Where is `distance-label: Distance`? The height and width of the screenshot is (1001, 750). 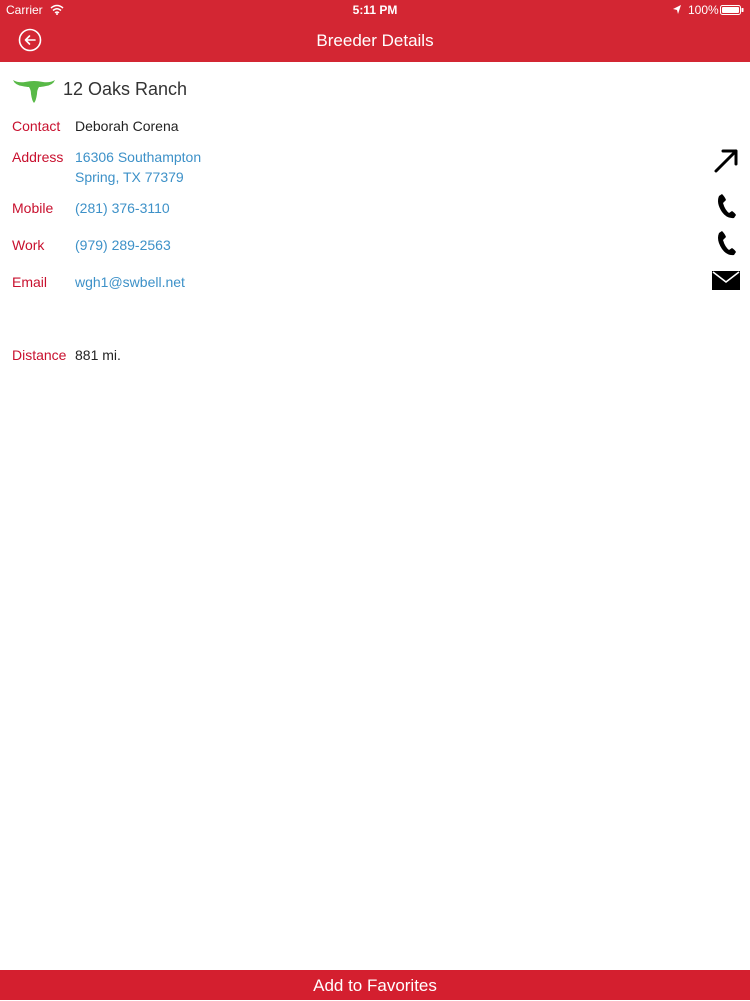 distance-label: Distance is located at coordinates (39, 355).